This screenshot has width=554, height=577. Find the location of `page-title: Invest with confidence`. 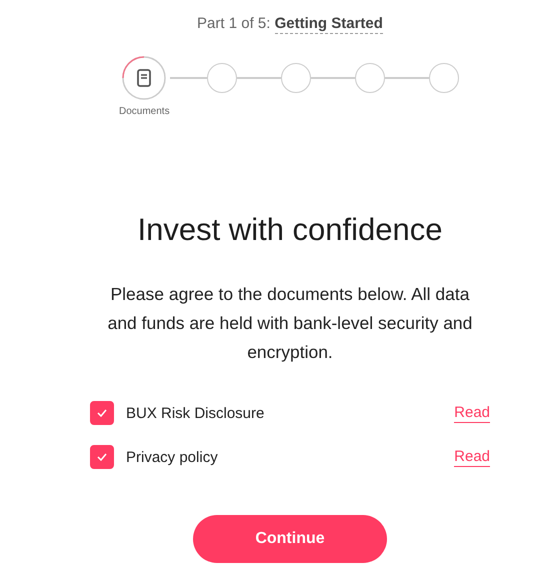

page-title: Invest with confidence is located at coordinates (290, 230).